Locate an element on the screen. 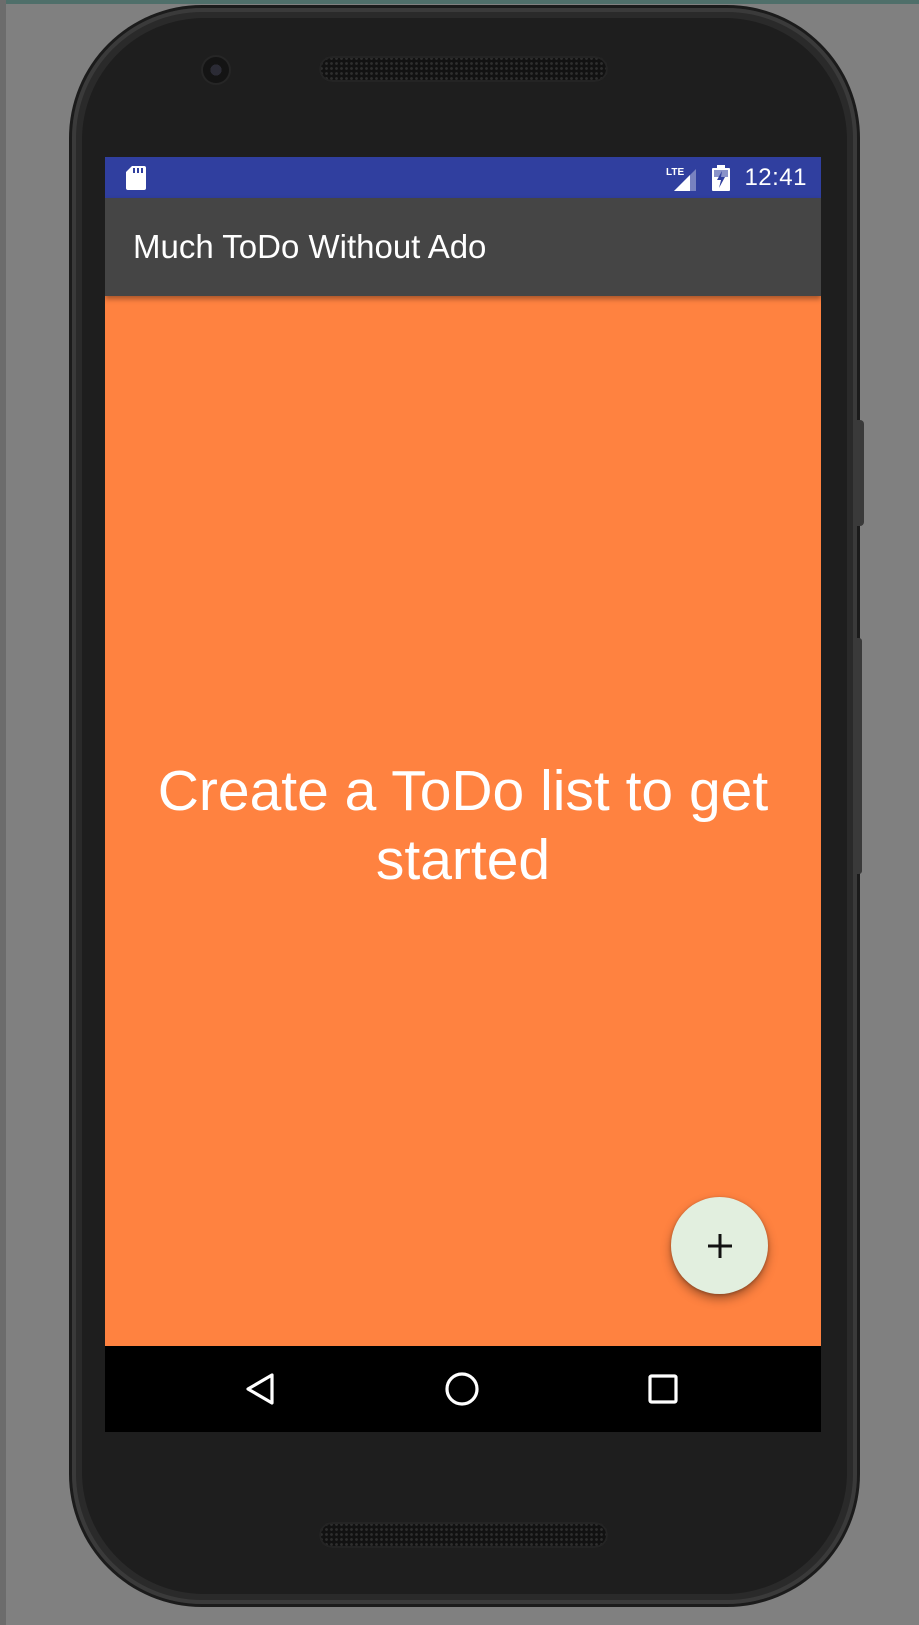 The height and width of the screenshot is (1625, 919). lte-signal-icon: LTE is located at coordinates (681, 179).